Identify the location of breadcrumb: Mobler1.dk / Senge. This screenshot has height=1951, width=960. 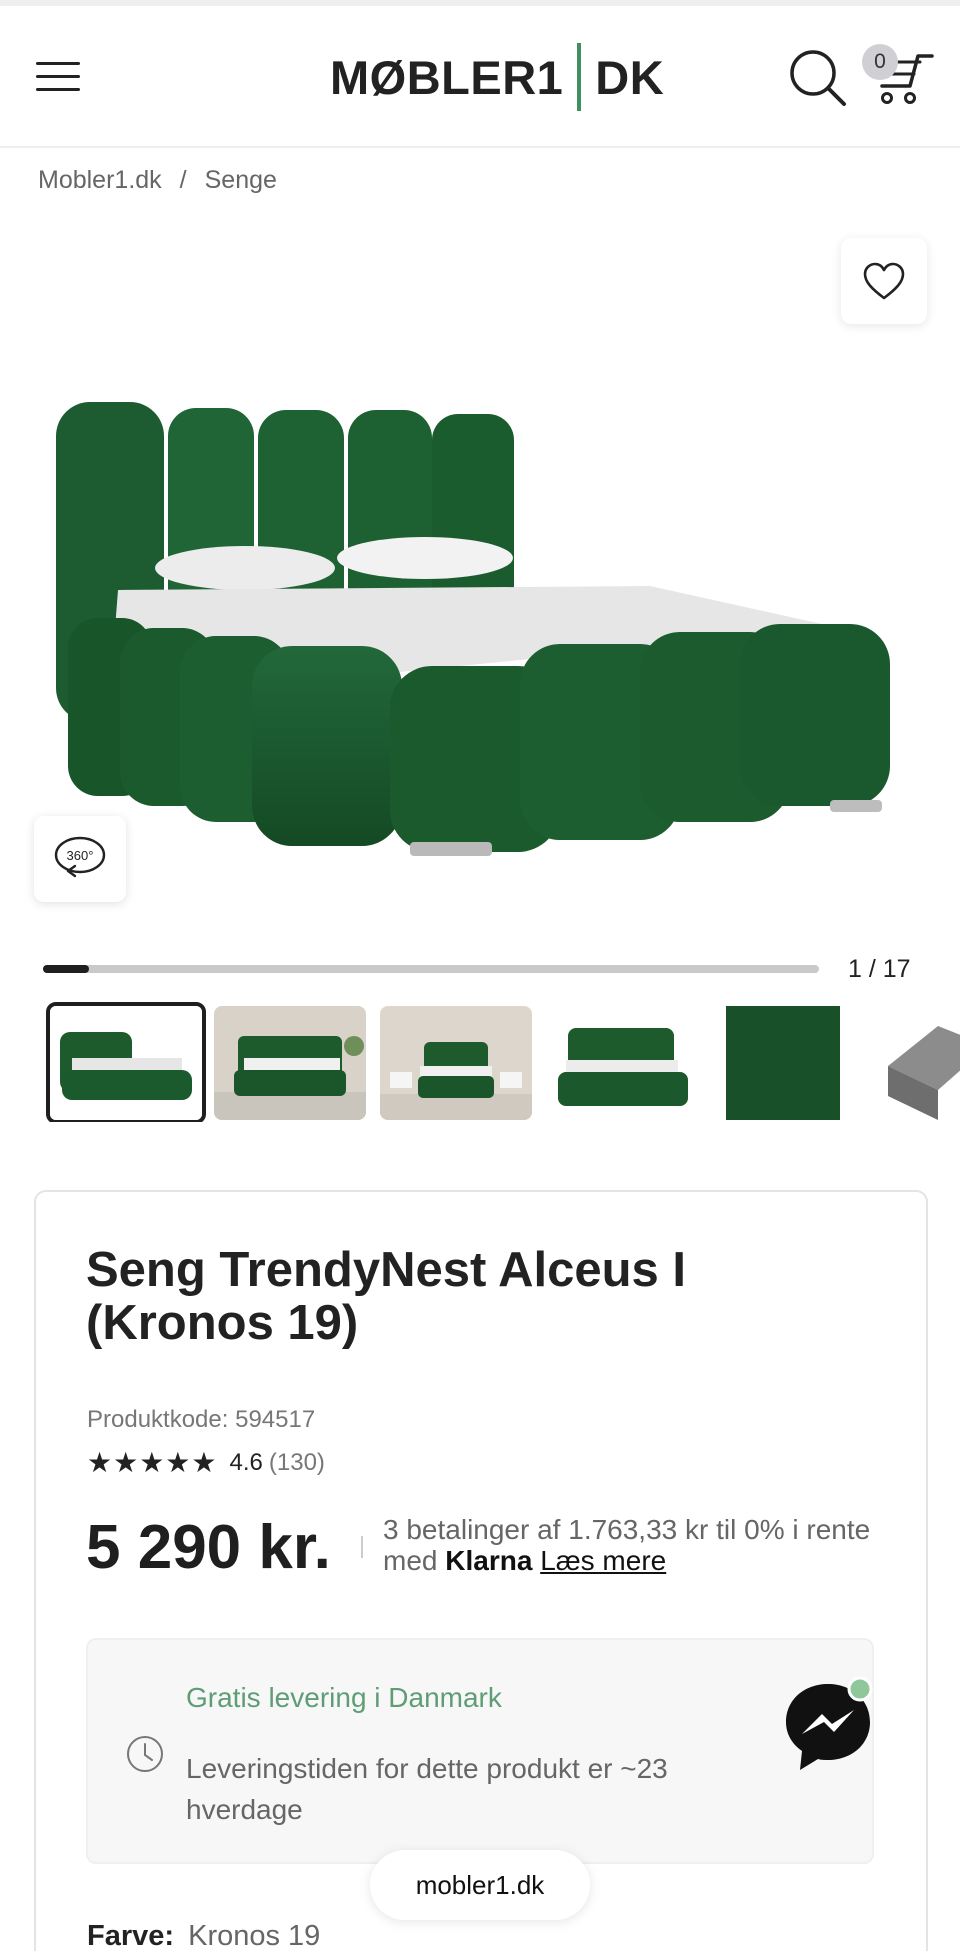
(157, 180).